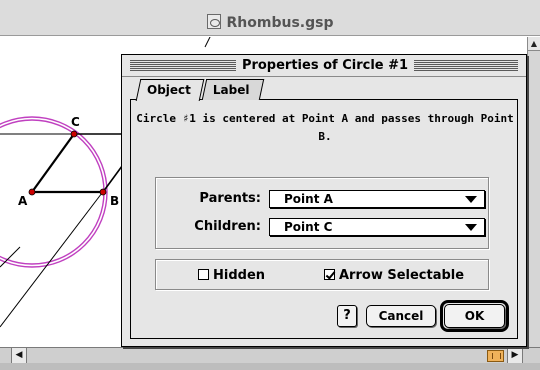 This screenshot has width=540, height=370. What do you see at coordinates (270, 355) in the screenshot?
I see `horizontal-scrollbar: ◀ ▶` at bounding box center [270, 355].